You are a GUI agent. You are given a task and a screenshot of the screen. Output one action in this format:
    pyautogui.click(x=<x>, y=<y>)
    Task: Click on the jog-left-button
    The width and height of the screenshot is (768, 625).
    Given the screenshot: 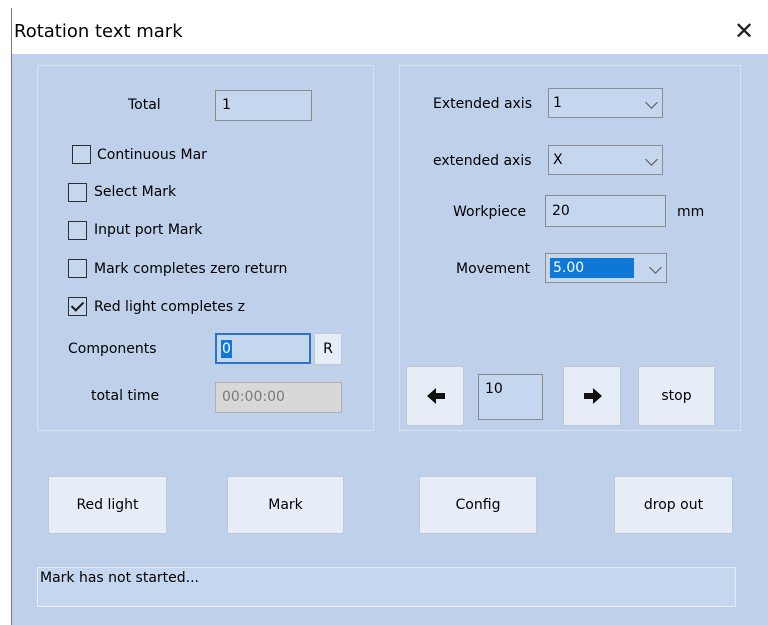 What is the action you would take?
    pyautogui.click(x=435, y=396)
    